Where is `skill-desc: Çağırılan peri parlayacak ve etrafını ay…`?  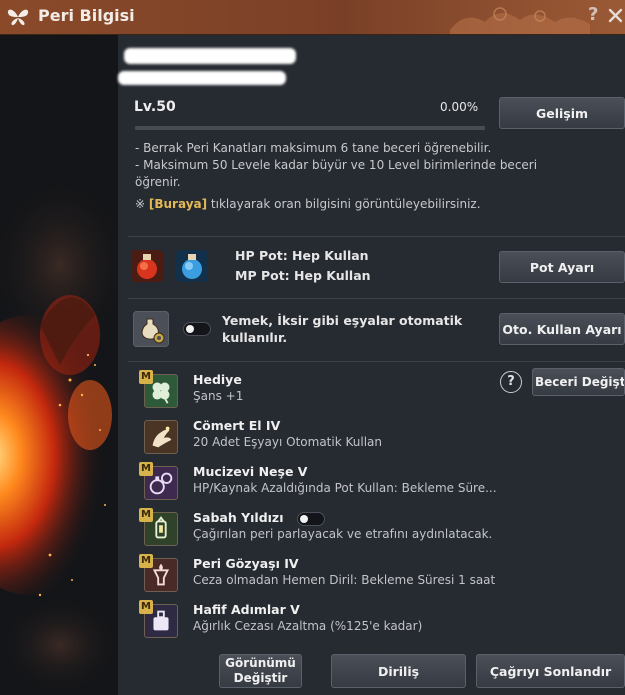 skill-desc: Çağırılan peri parlayacak ve etrafını ay… is located at coordinates (343, 534).